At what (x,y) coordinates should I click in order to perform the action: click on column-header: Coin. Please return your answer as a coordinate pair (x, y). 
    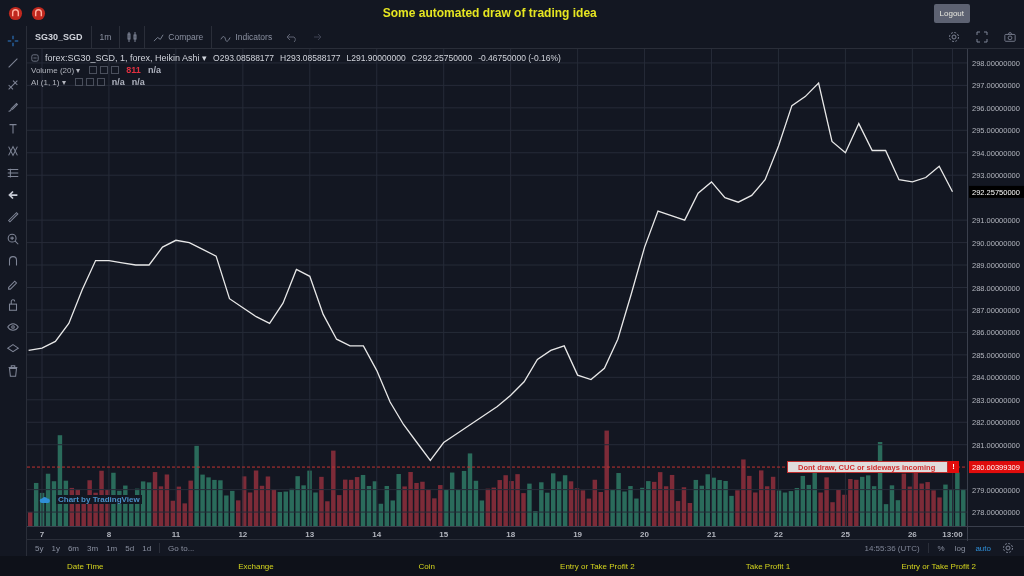
    Looking at the image, I should click on (426, 566).